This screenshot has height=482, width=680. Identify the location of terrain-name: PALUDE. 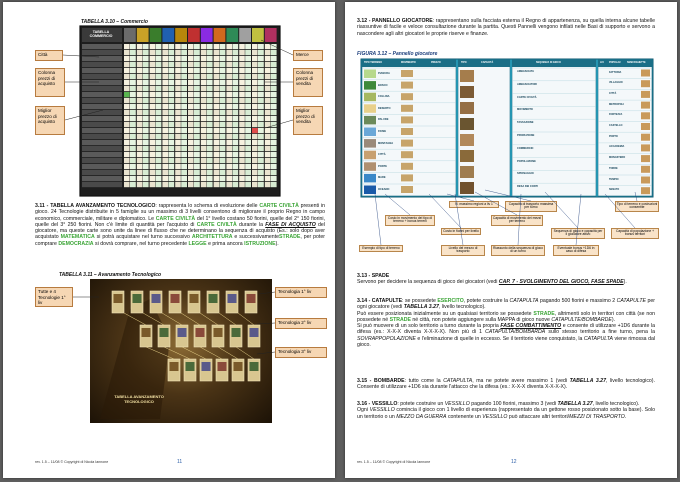
(383, 120).